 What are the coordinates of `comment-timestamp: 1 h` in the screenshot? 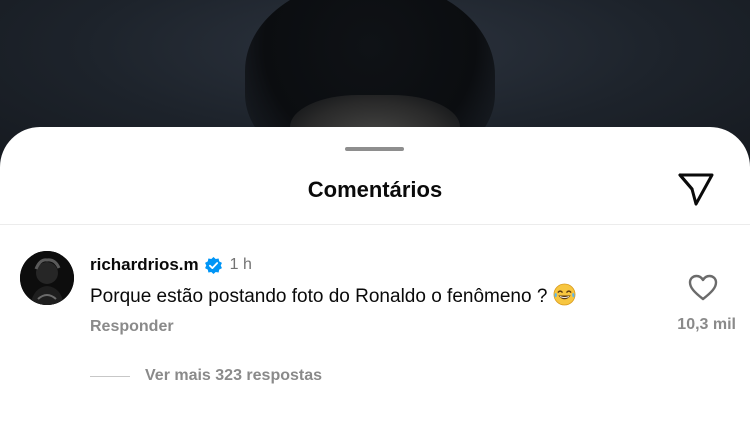 It's located at (240, 264).